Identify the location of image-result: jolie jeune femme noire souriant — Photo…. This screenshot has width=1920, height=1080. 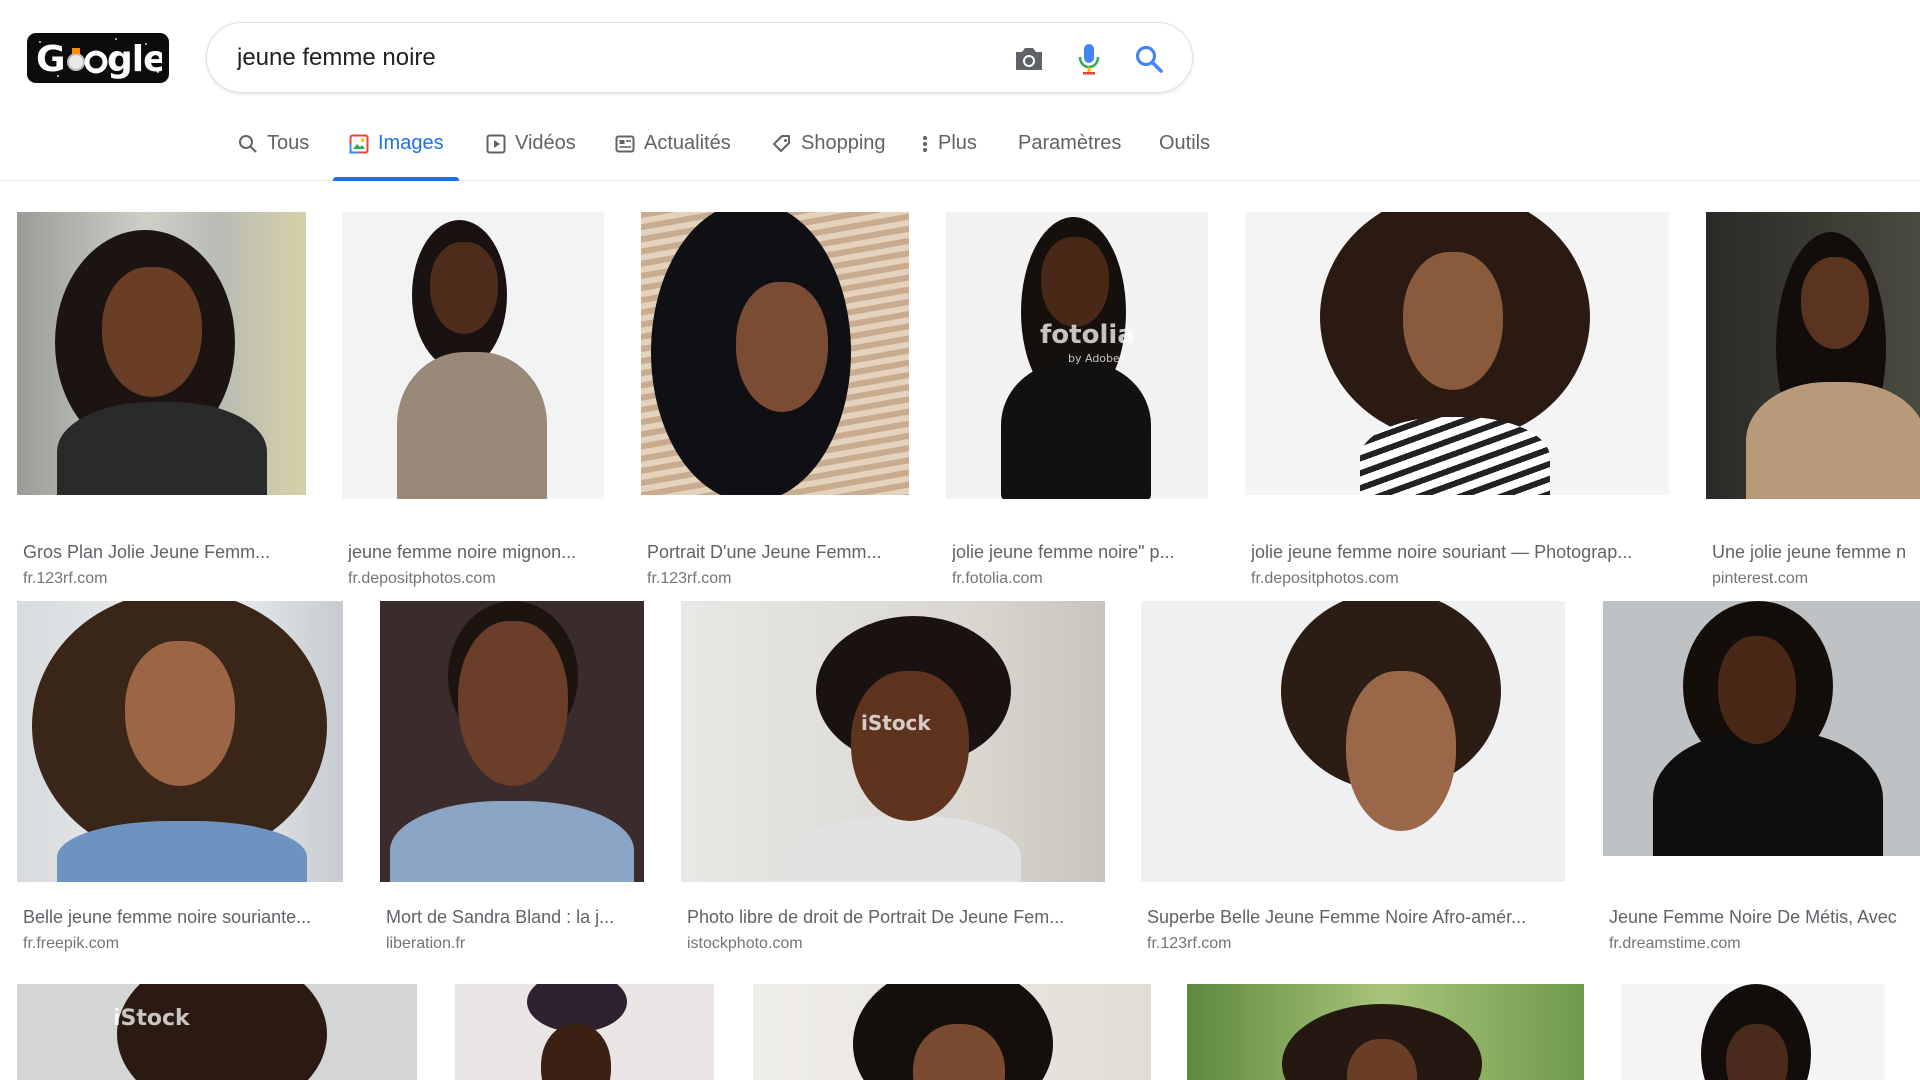
(1457, 402).